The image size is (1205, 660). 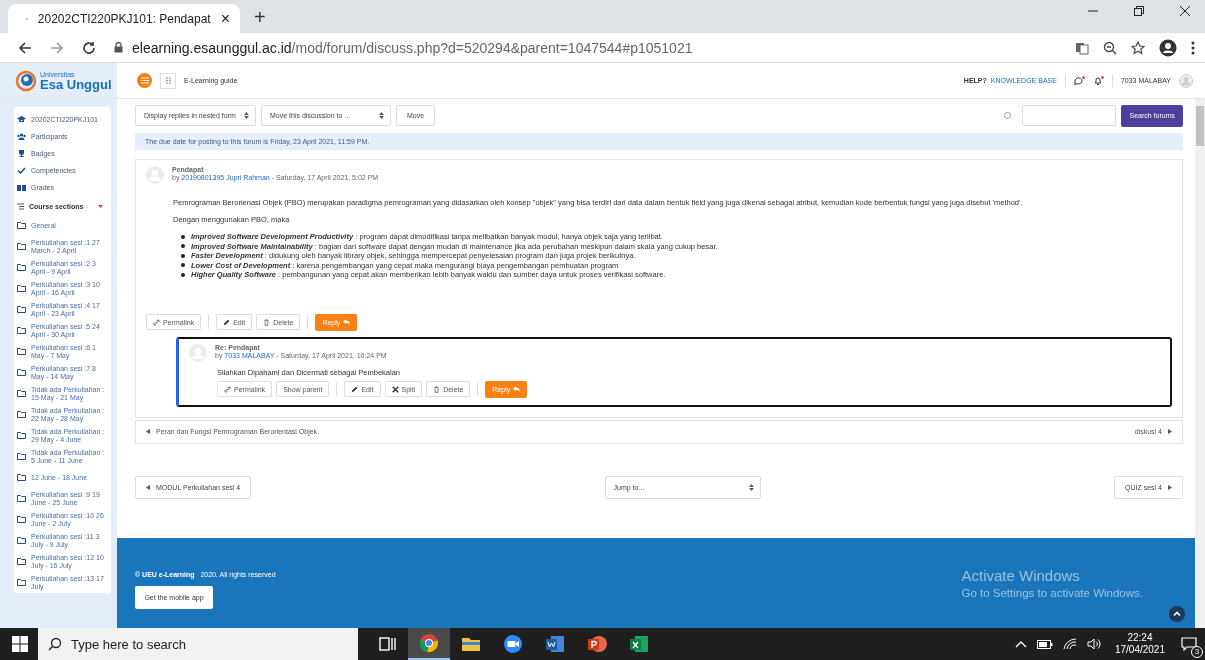 What do you see at coordinates (1093, 644) in the screenshot?
I see `volume-icon` at bounding box center [1093, 644].